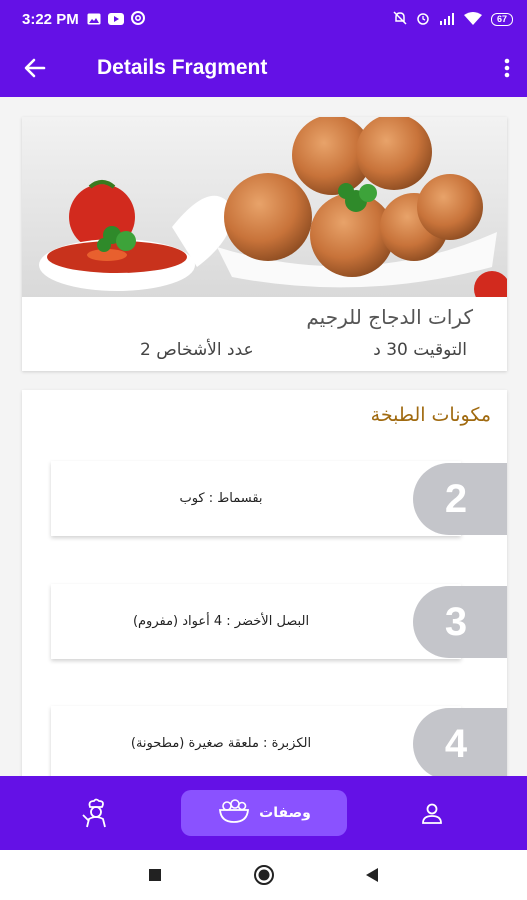 The height and width of the screenshot is (900, 527). What do you see at coordinates (460, 499) in the screenshot?
I see `ingredient-number-badge: 2` at bounding box center [460, 499].